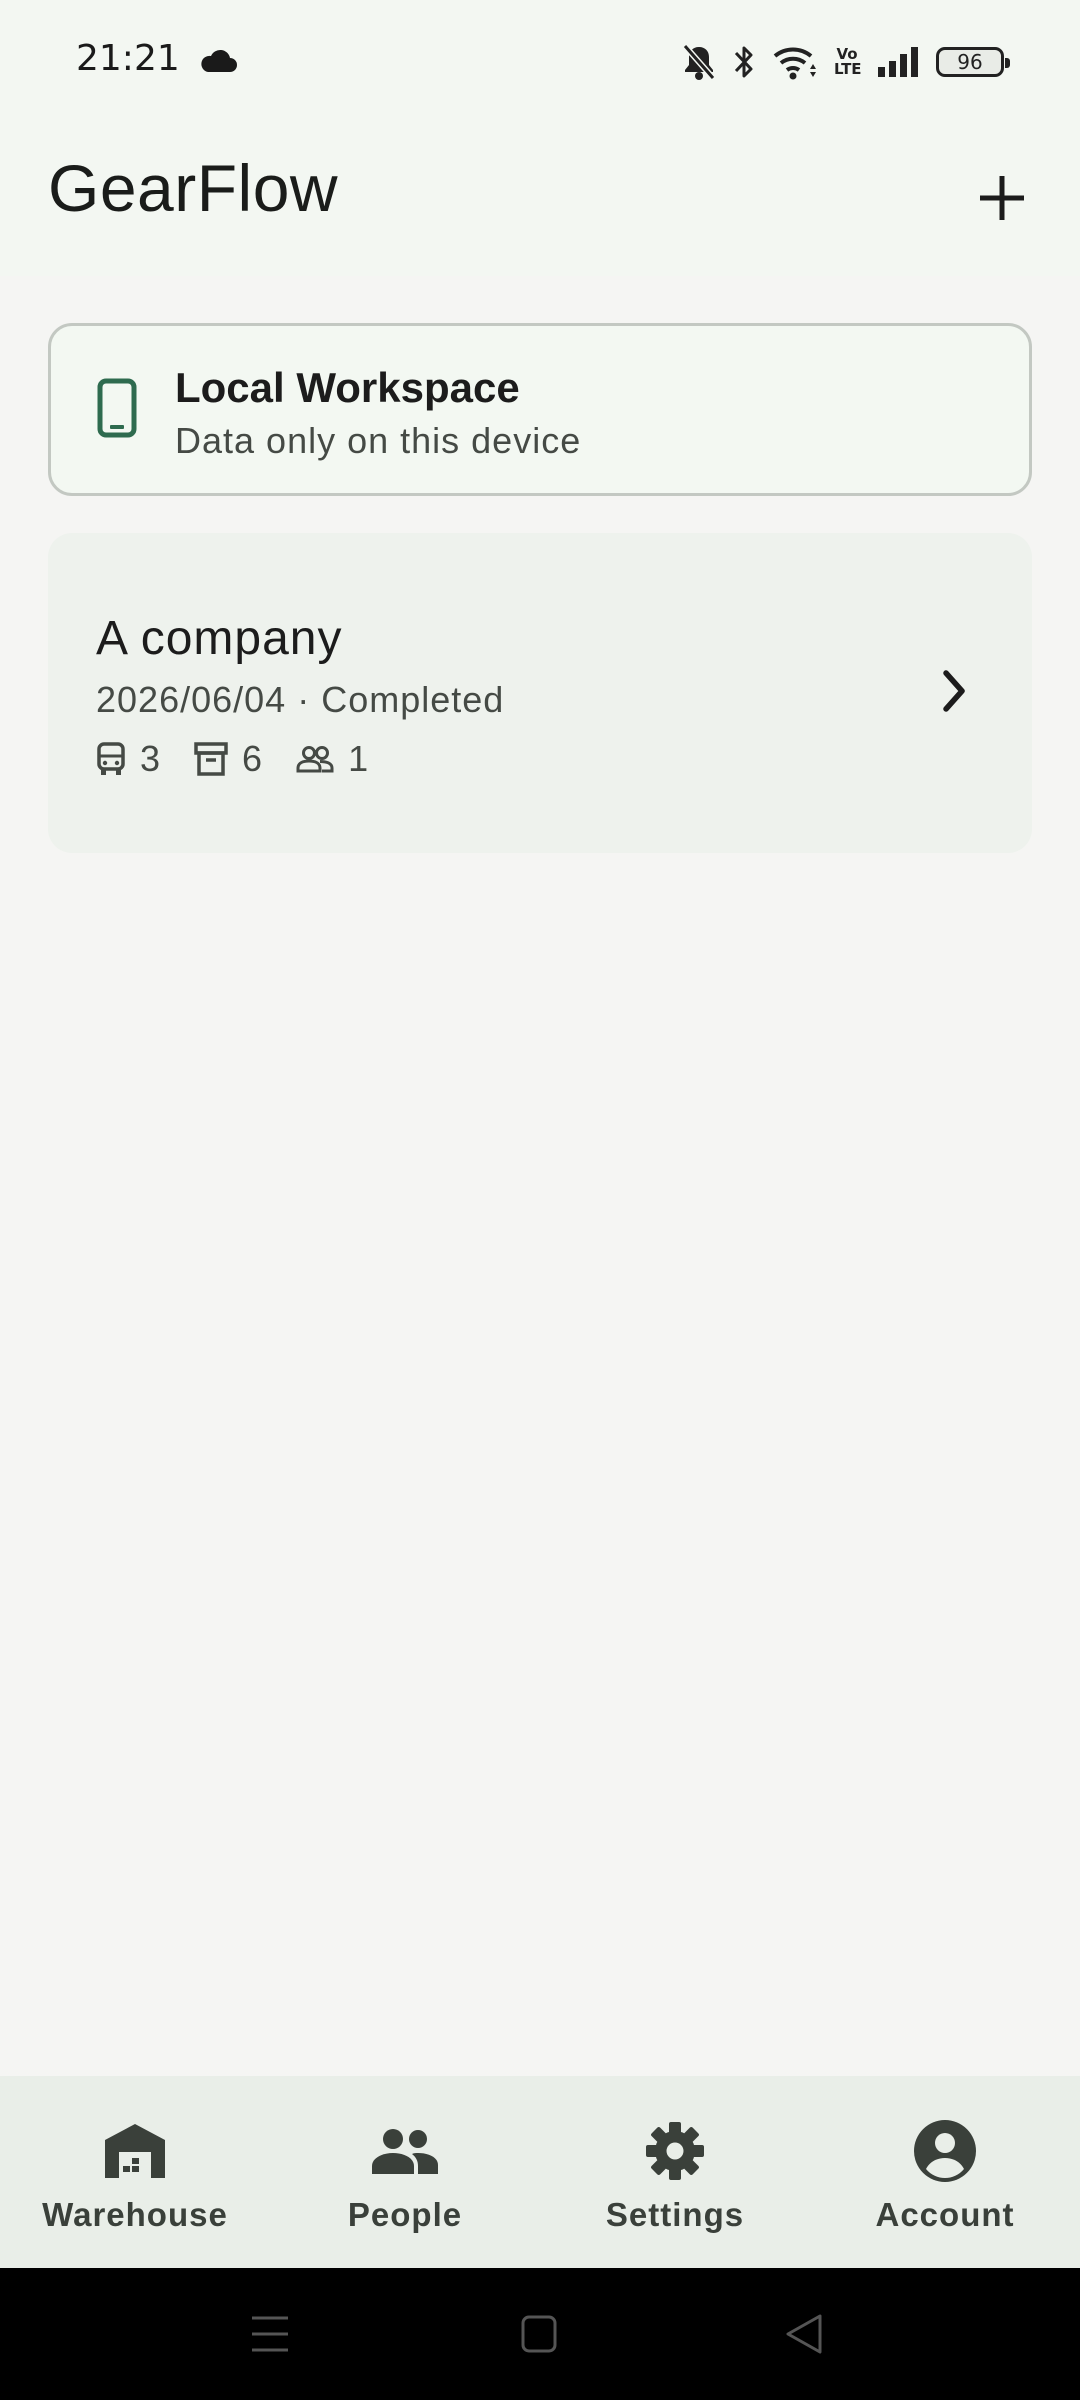 Image resolution: width=1080 pixels, height=2400 pixels. Describe the element at coordinates (743, 62) in the screenshot. I see `bluetooth-icon` at that location.